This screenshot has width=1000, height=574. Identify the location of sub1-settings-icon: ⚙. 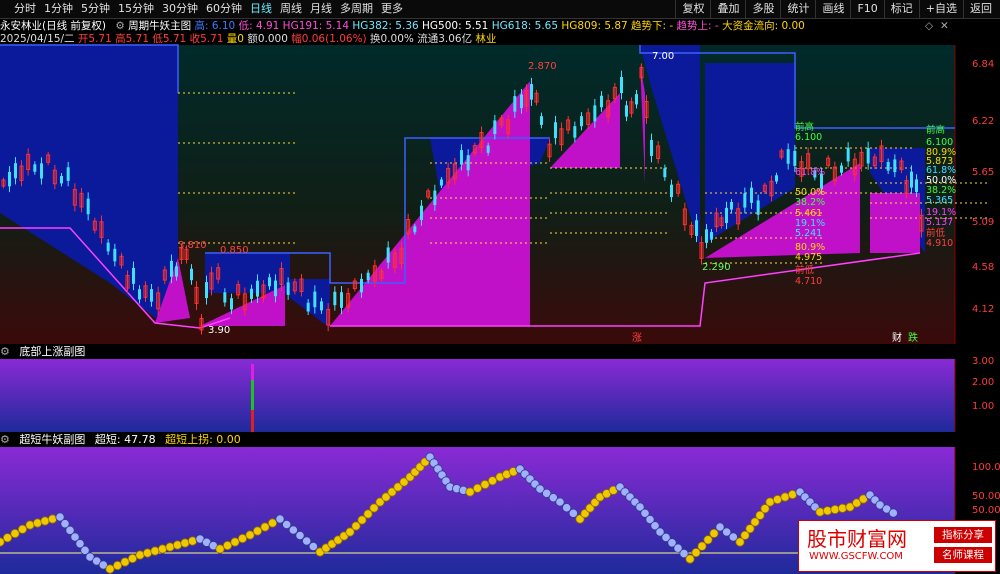
(5, 351).